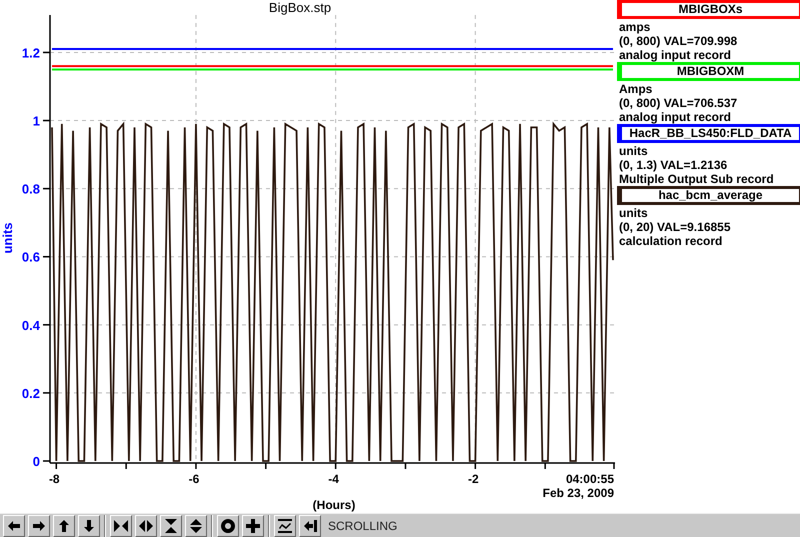 This screenshot has width=800, height=537. I want to click on y-tick-label: 0.2, so click(31, 393).